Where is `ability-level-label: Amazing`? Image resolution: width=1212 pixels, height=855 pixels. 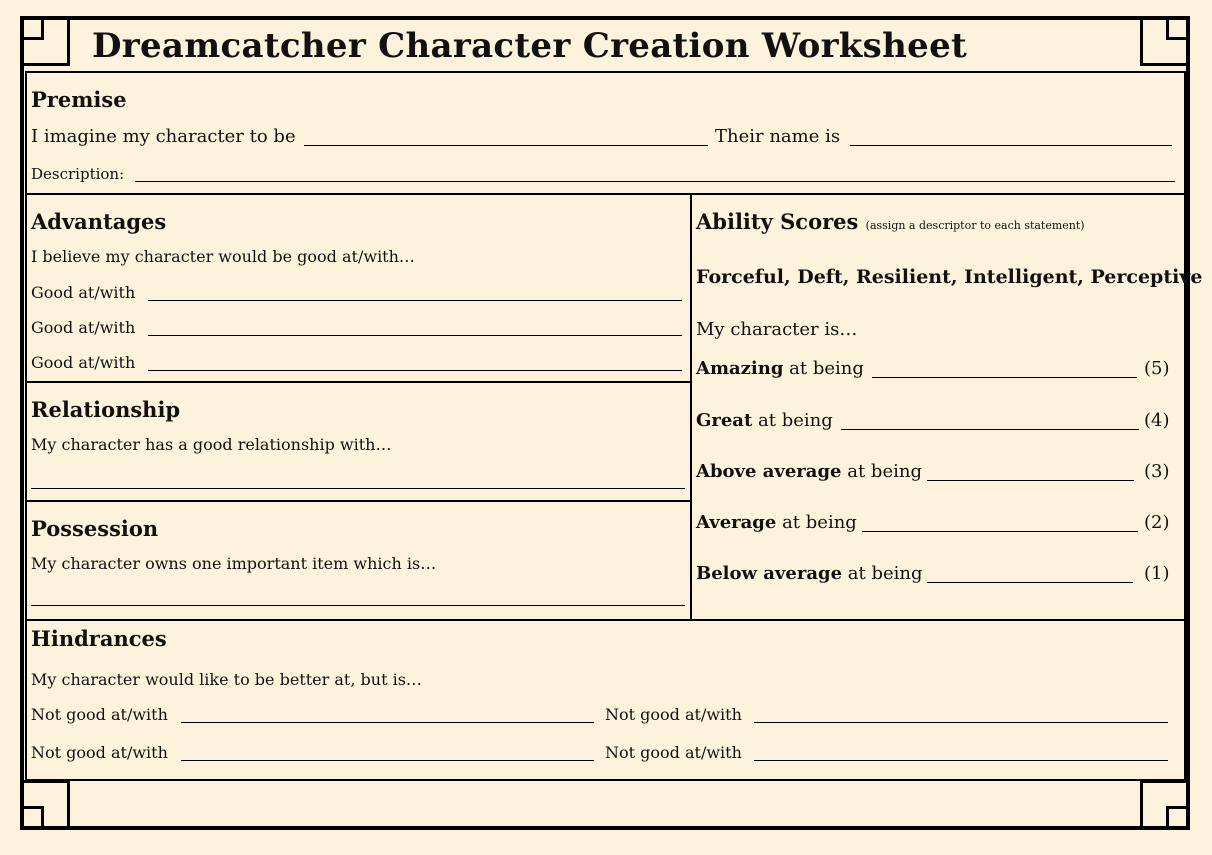
ability-level-label: Amazing is located at coordinates (740, 368).